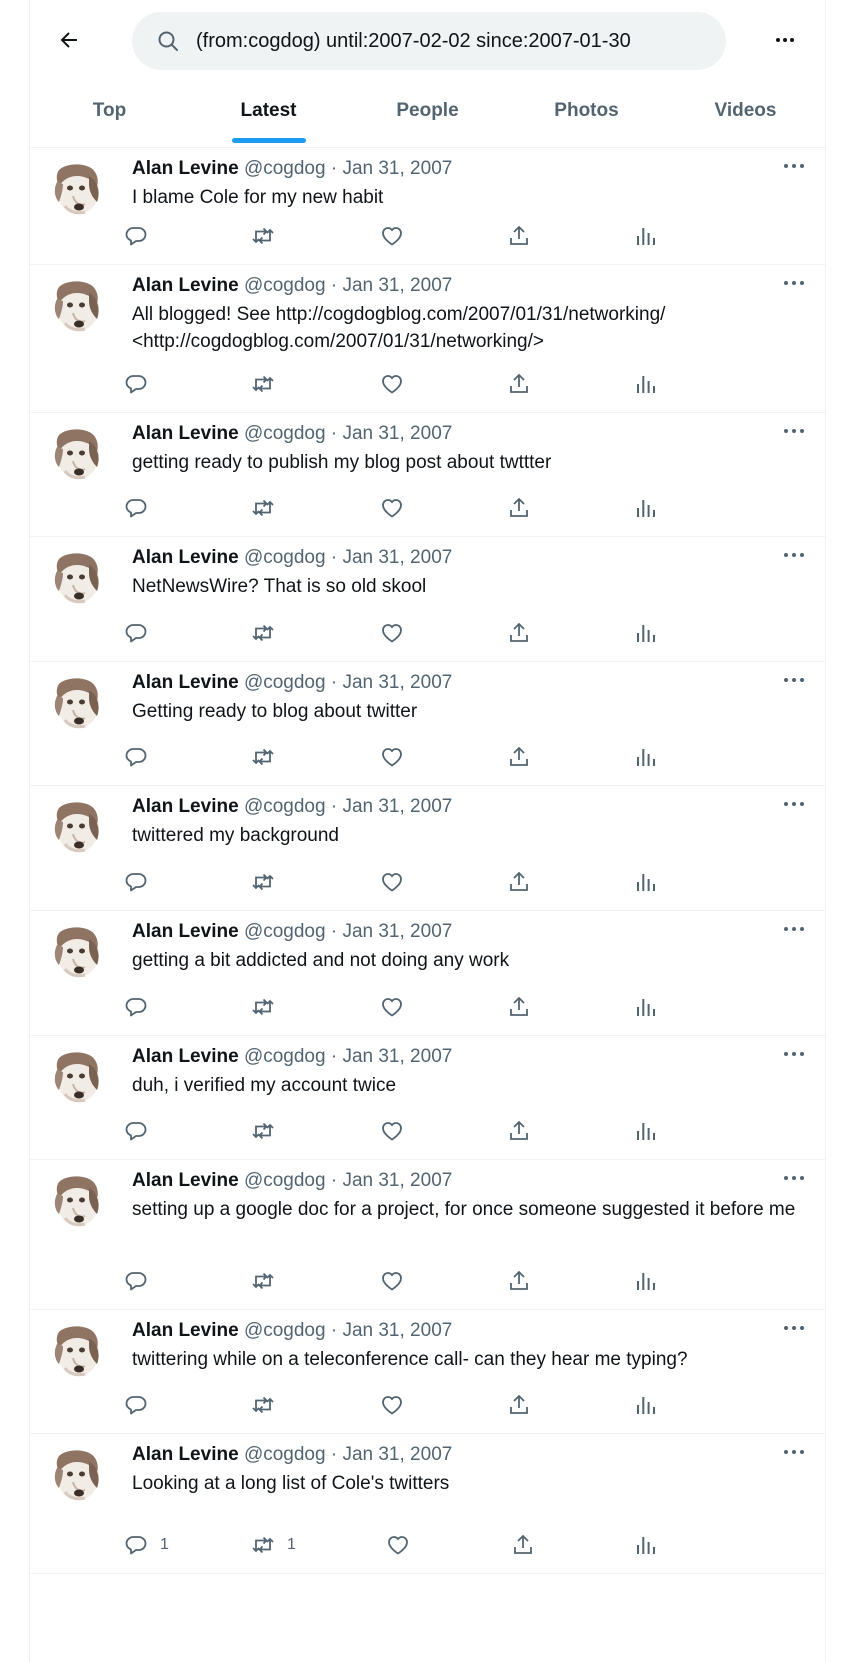  What do you see at coordinates (785, 40) in the screenshot?
I see `more-options-button` at bounding box center [785, 40].